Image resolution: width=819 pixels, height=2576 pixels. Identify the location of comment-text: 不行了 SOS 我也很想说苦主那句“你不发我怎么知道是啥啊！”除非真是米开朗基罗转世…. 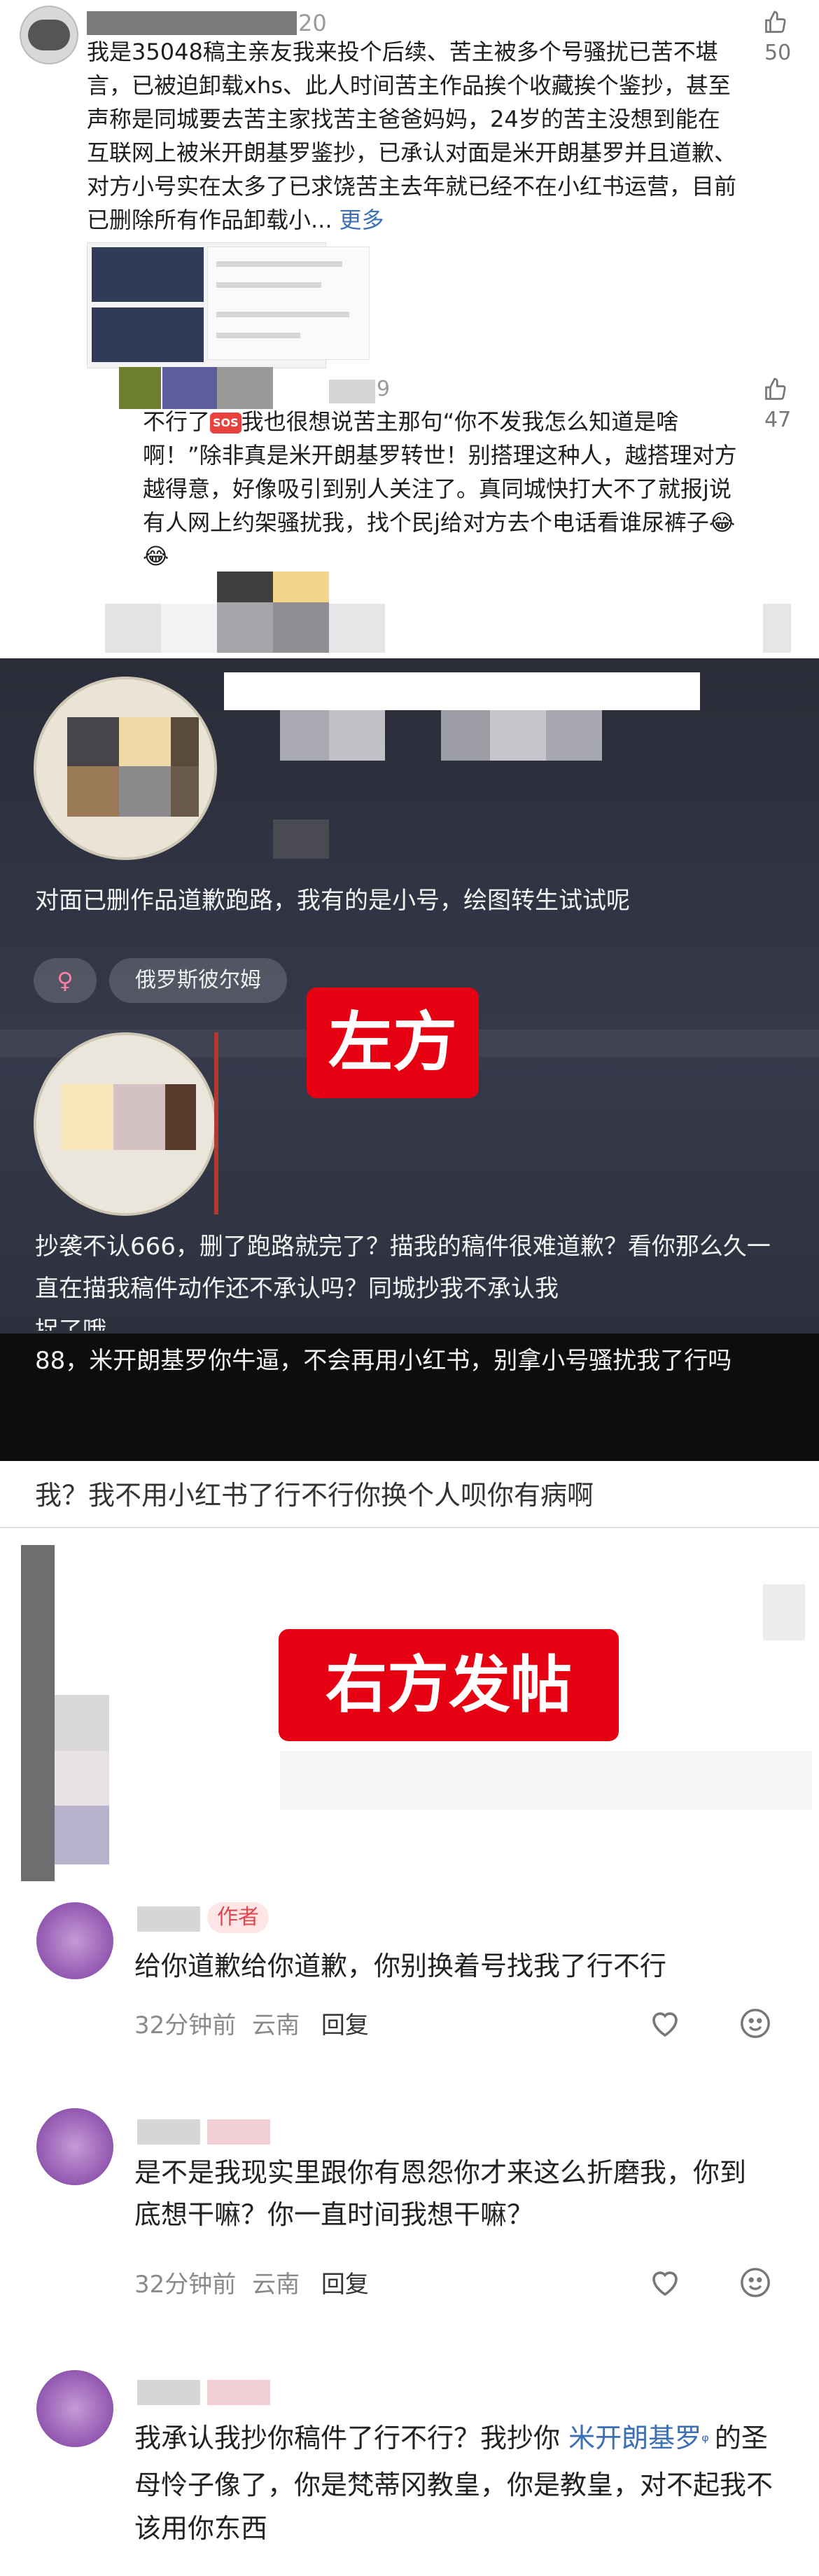
(440, 489).